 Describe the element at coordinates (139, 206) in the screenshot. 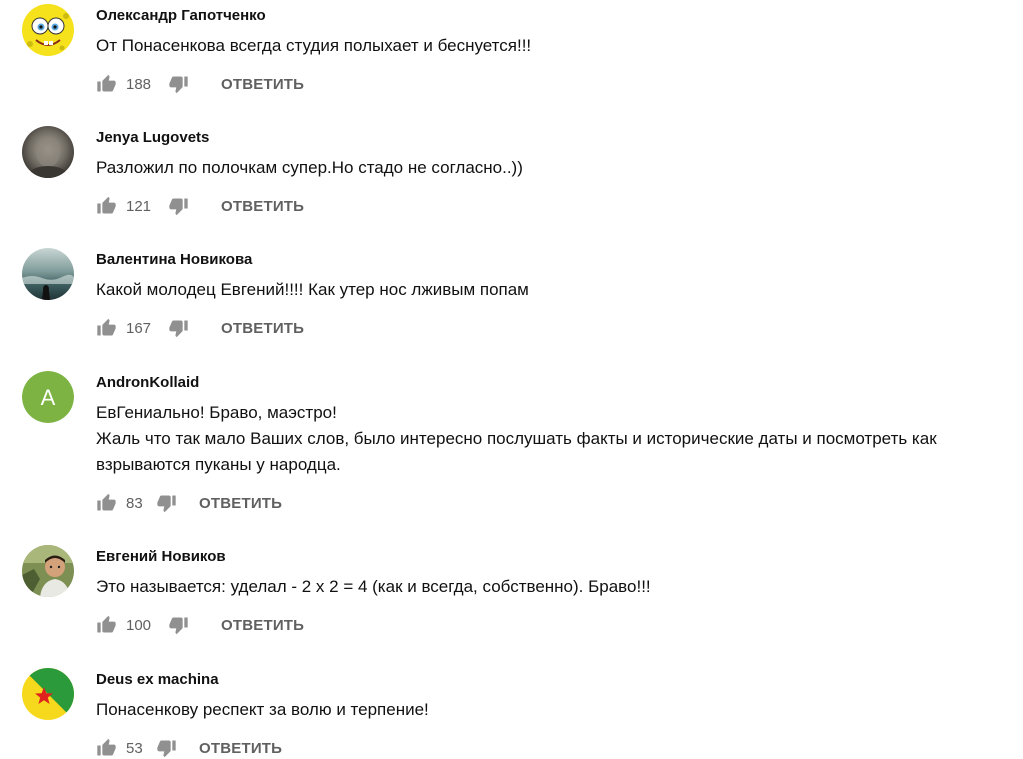

I see `like-count: 121` at that location.